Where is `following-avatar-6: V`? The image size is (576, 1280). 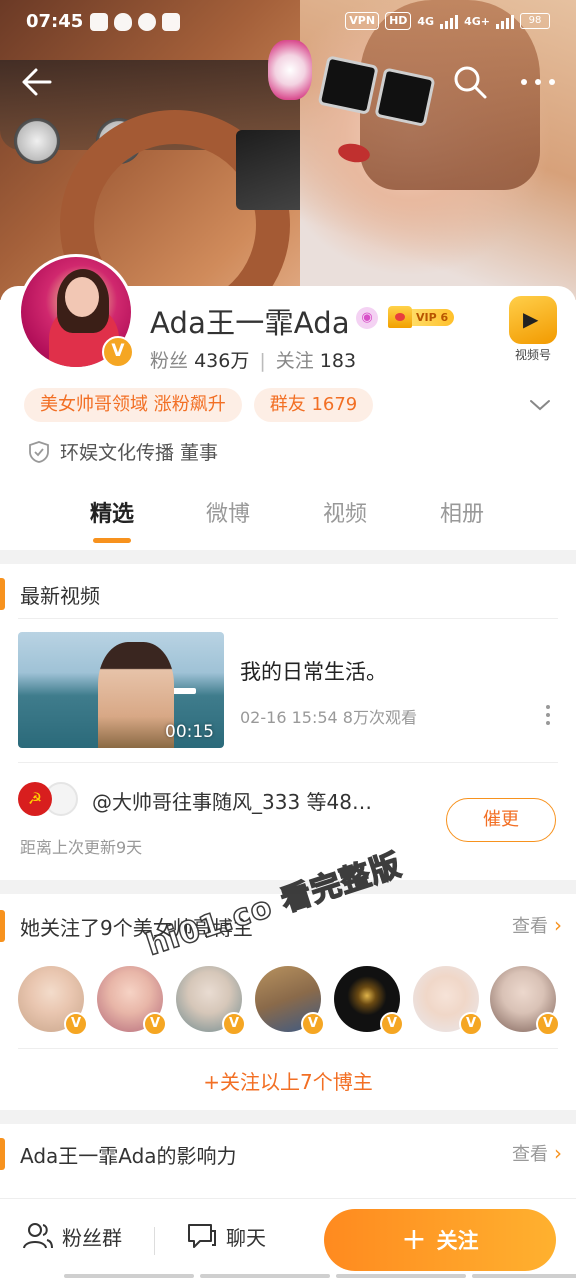 following-avatar-6: V is located at coordinates (448, 1001).